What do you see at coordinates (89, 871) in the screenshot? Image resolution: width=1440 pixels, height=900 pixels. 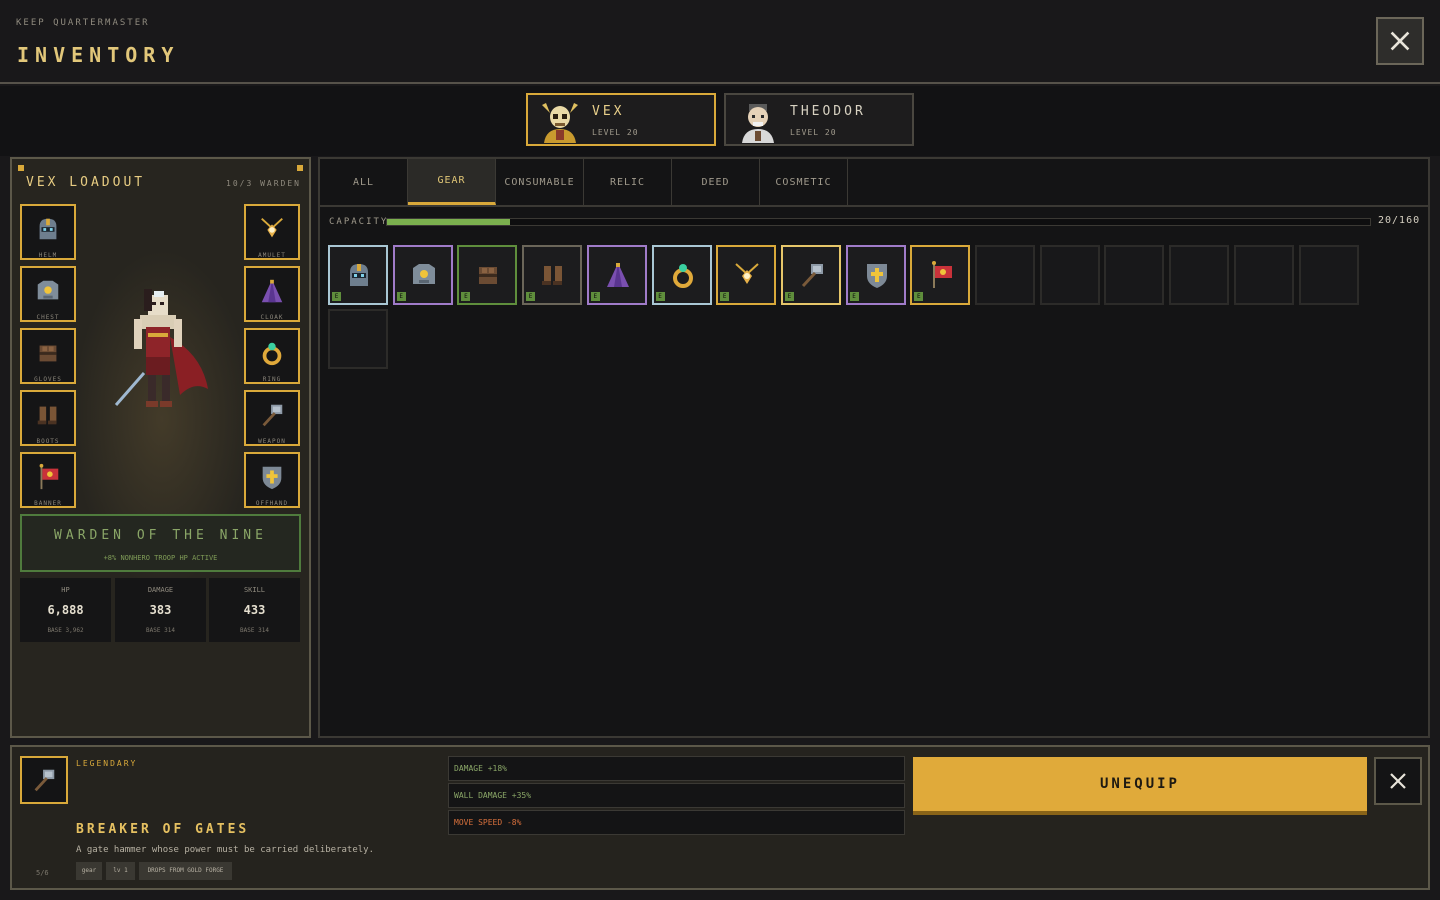 I see `item-tag: gear` at bounding box center [89, 871].